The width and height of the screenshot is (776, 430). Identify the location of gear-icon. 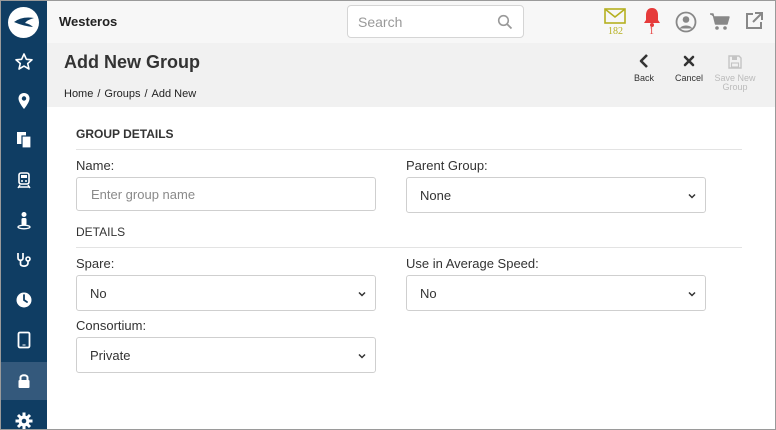
(24, 420).